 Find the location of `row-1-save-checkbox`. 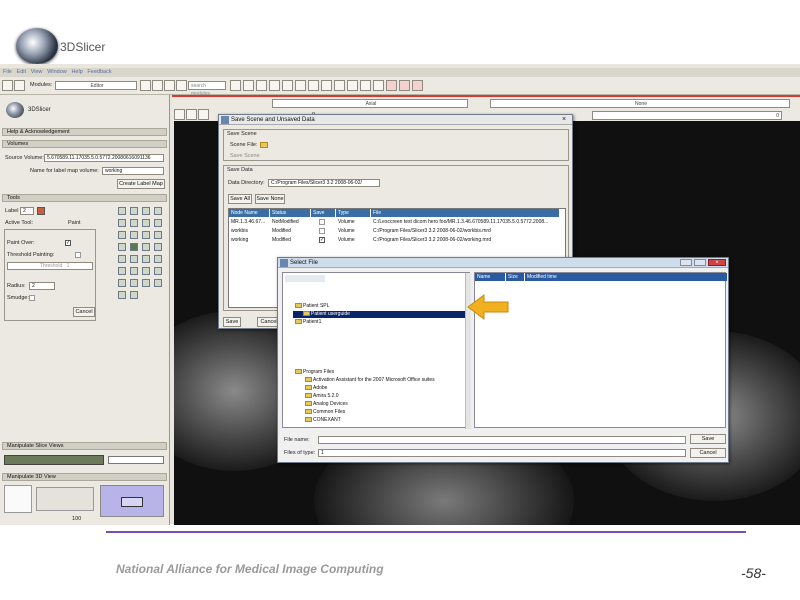

row-1-save-checkbox is located at coordinates (322, 222).